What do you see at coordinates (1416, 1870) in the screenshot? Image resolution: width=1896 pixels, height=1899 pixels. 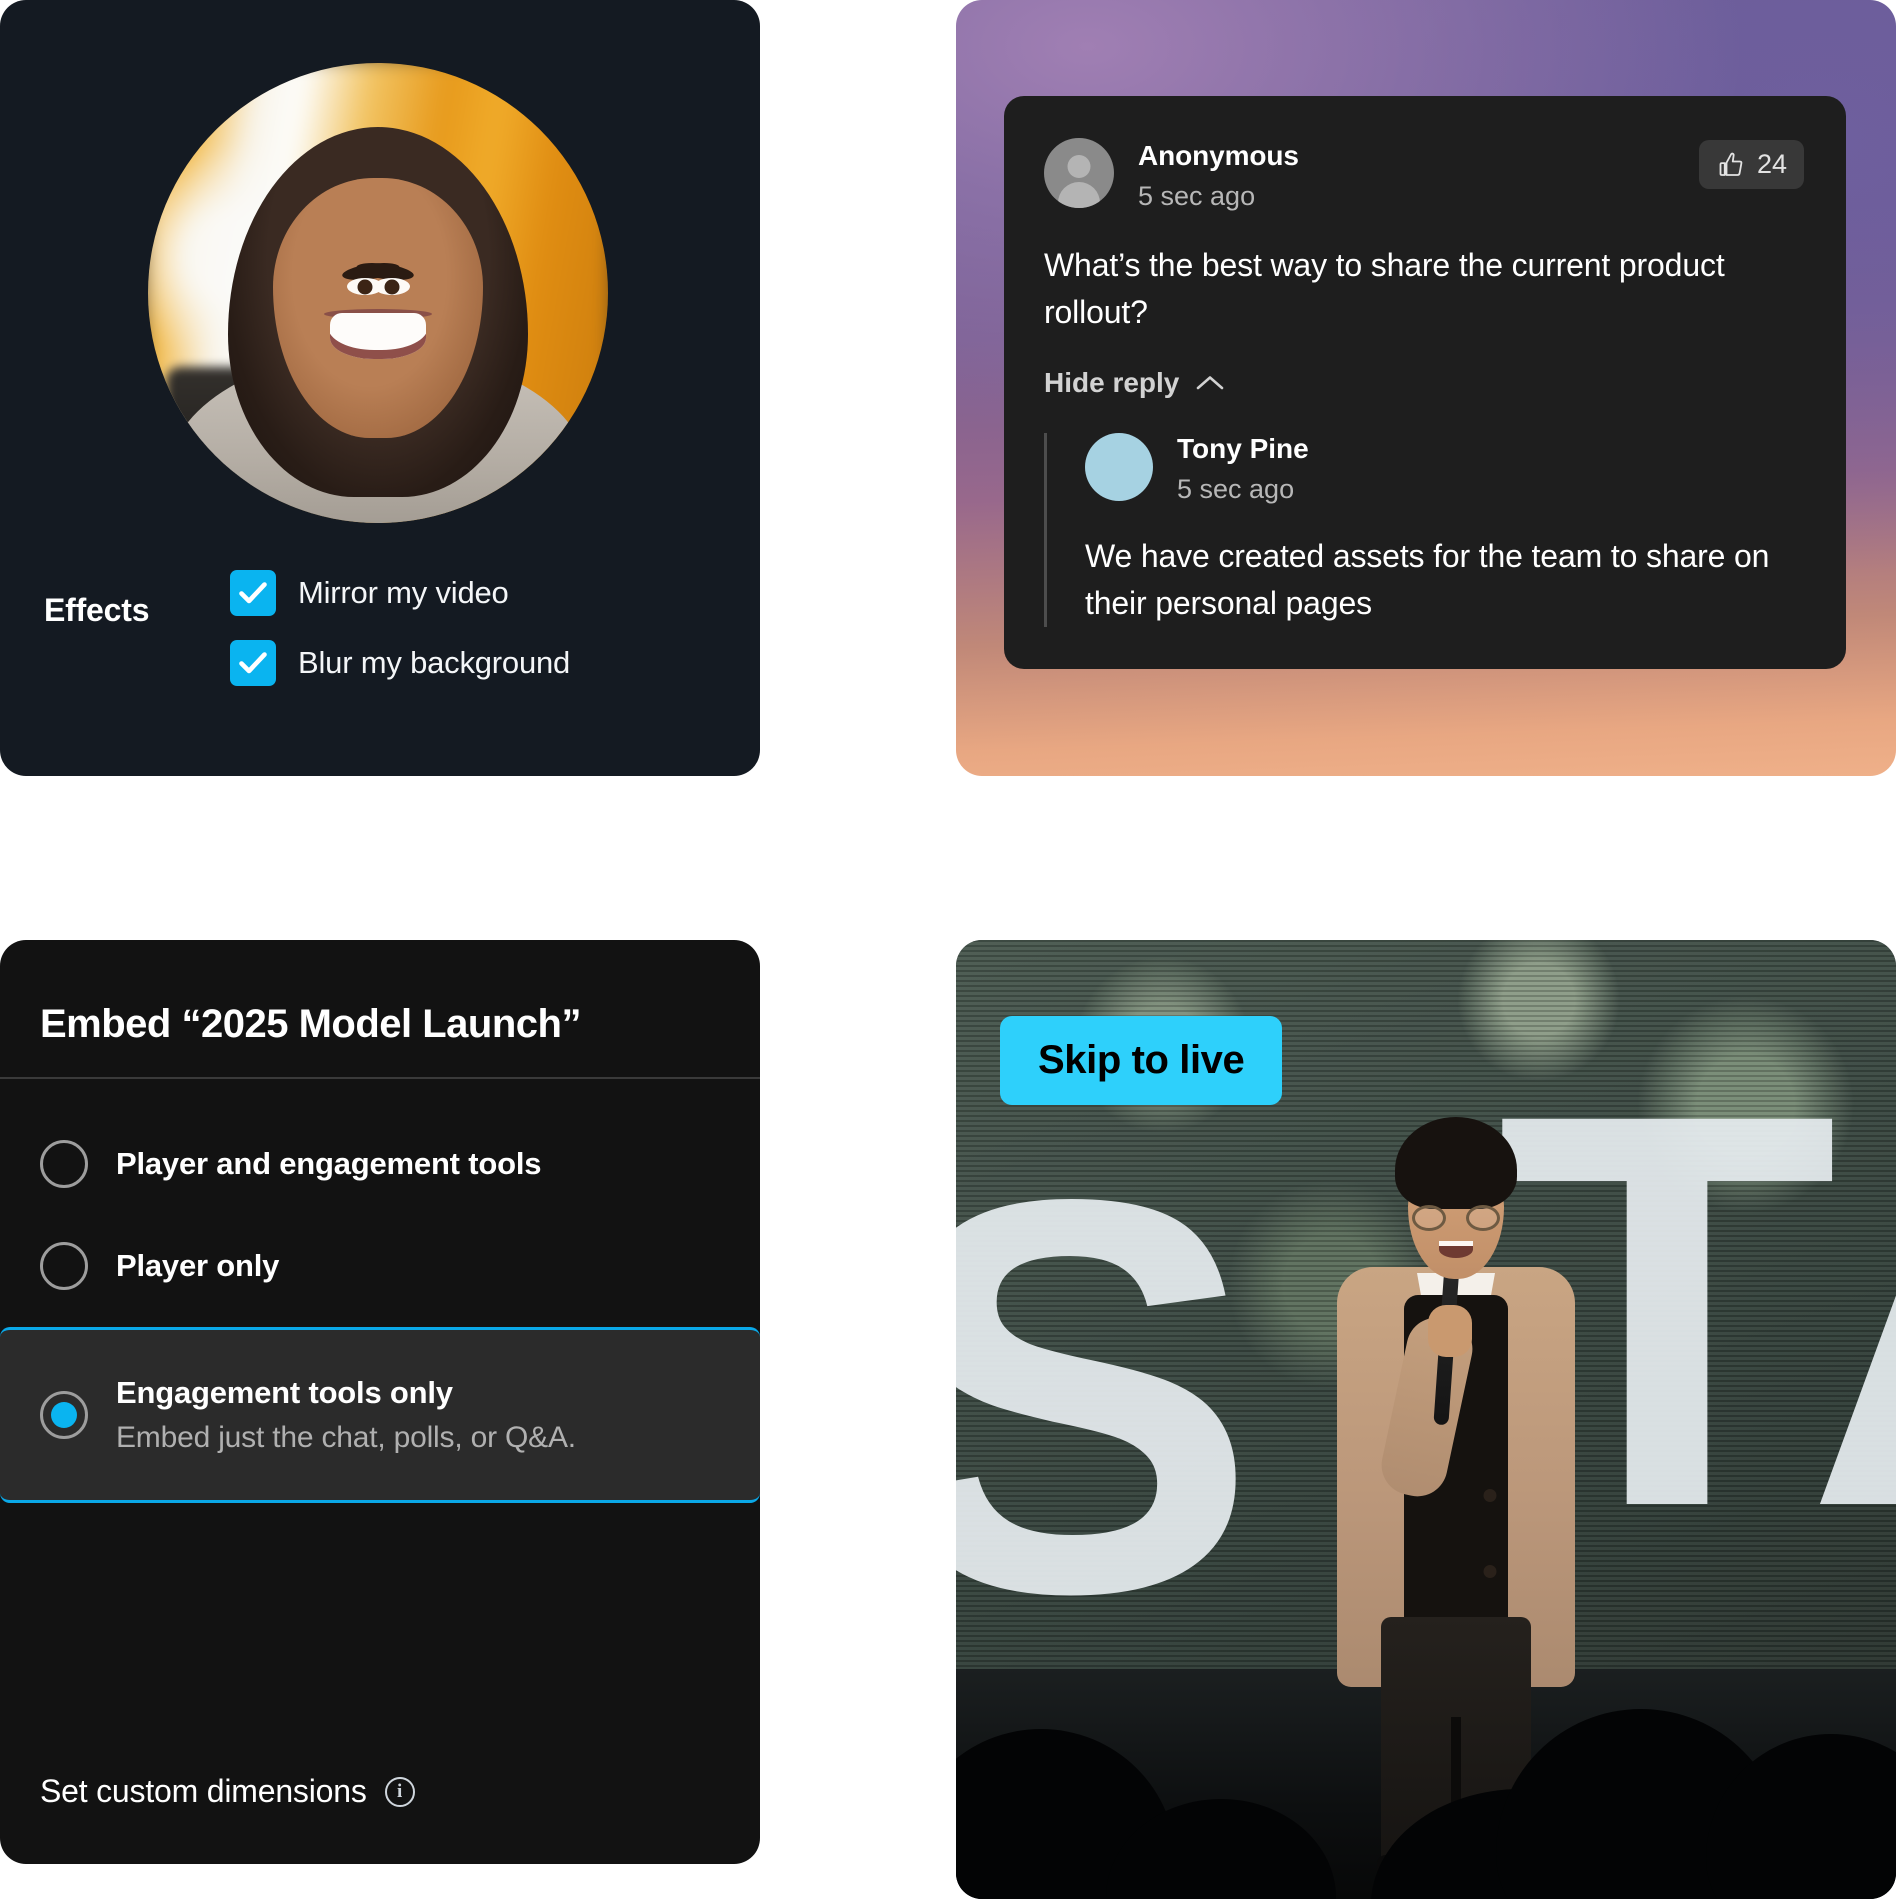 I see `speaker-shoe-left` at bounding box center [1416, 1870].